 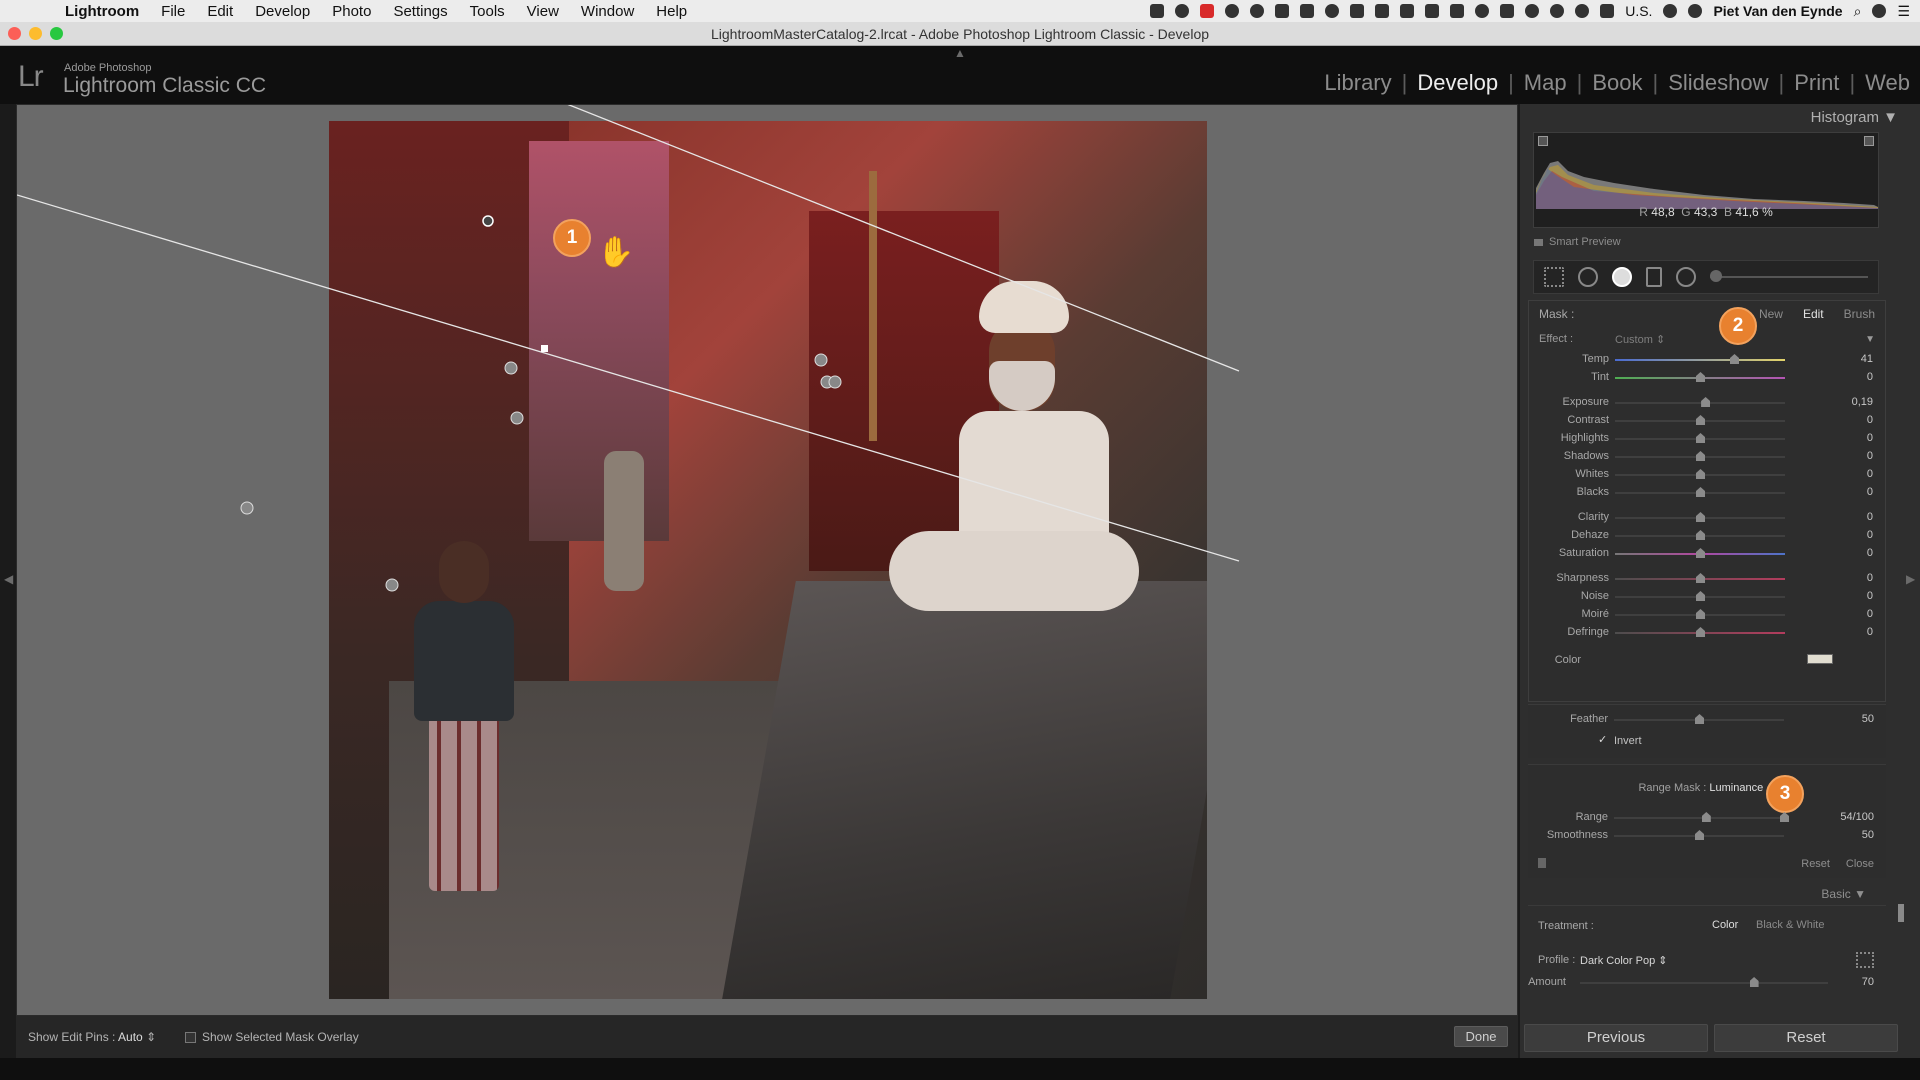 I want to click on right-panel-scrollbar, so click(x=1902, y=581).